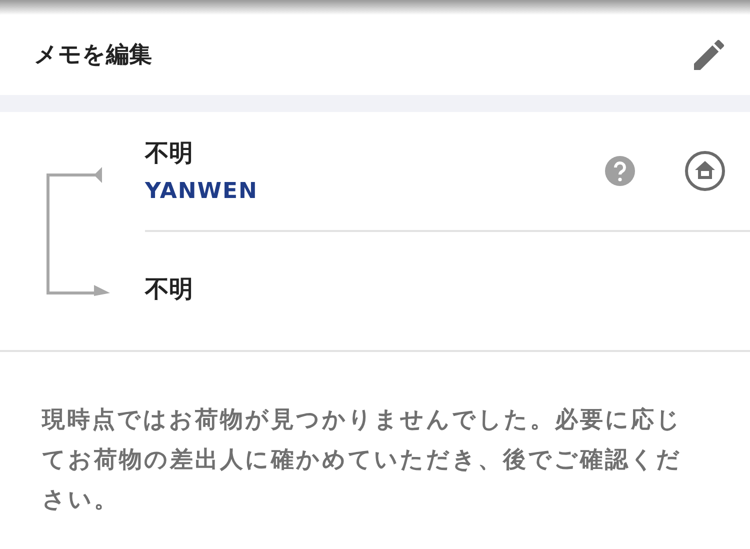  I want to click on origin-location: 不明, so click(169, 153).